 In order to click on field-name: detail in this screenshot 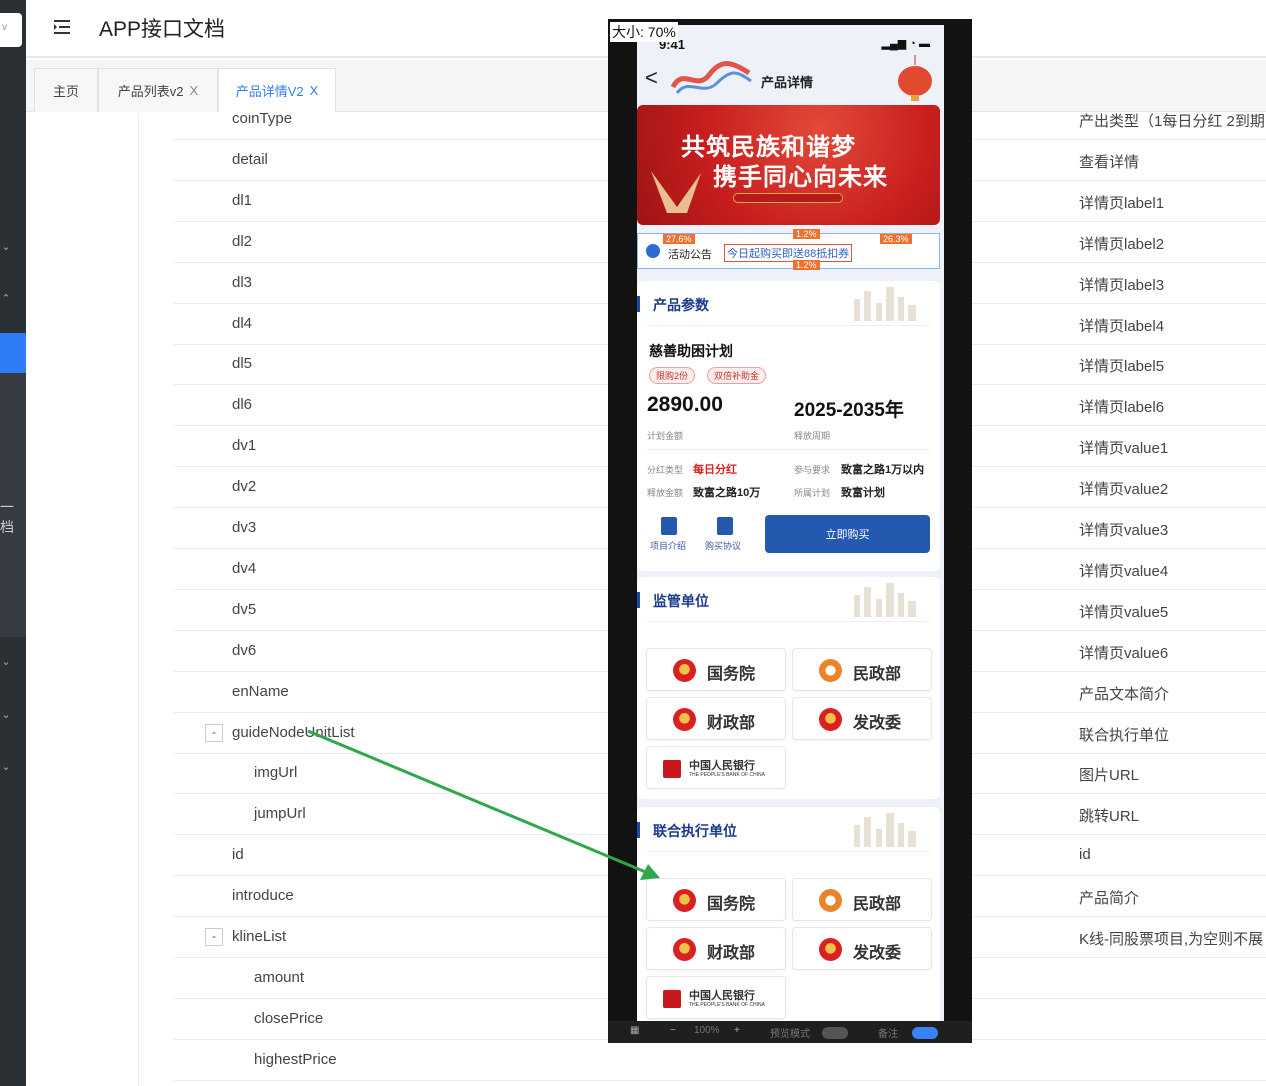, I will do `click(250, 159)`.